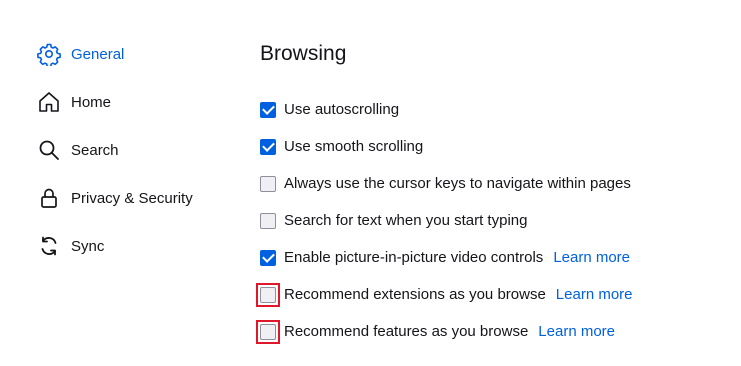  What do you see at coordinates (136, 102) in the screenshot?
I see `sidebar-item-home: Home` at bounding box center [136, 102].